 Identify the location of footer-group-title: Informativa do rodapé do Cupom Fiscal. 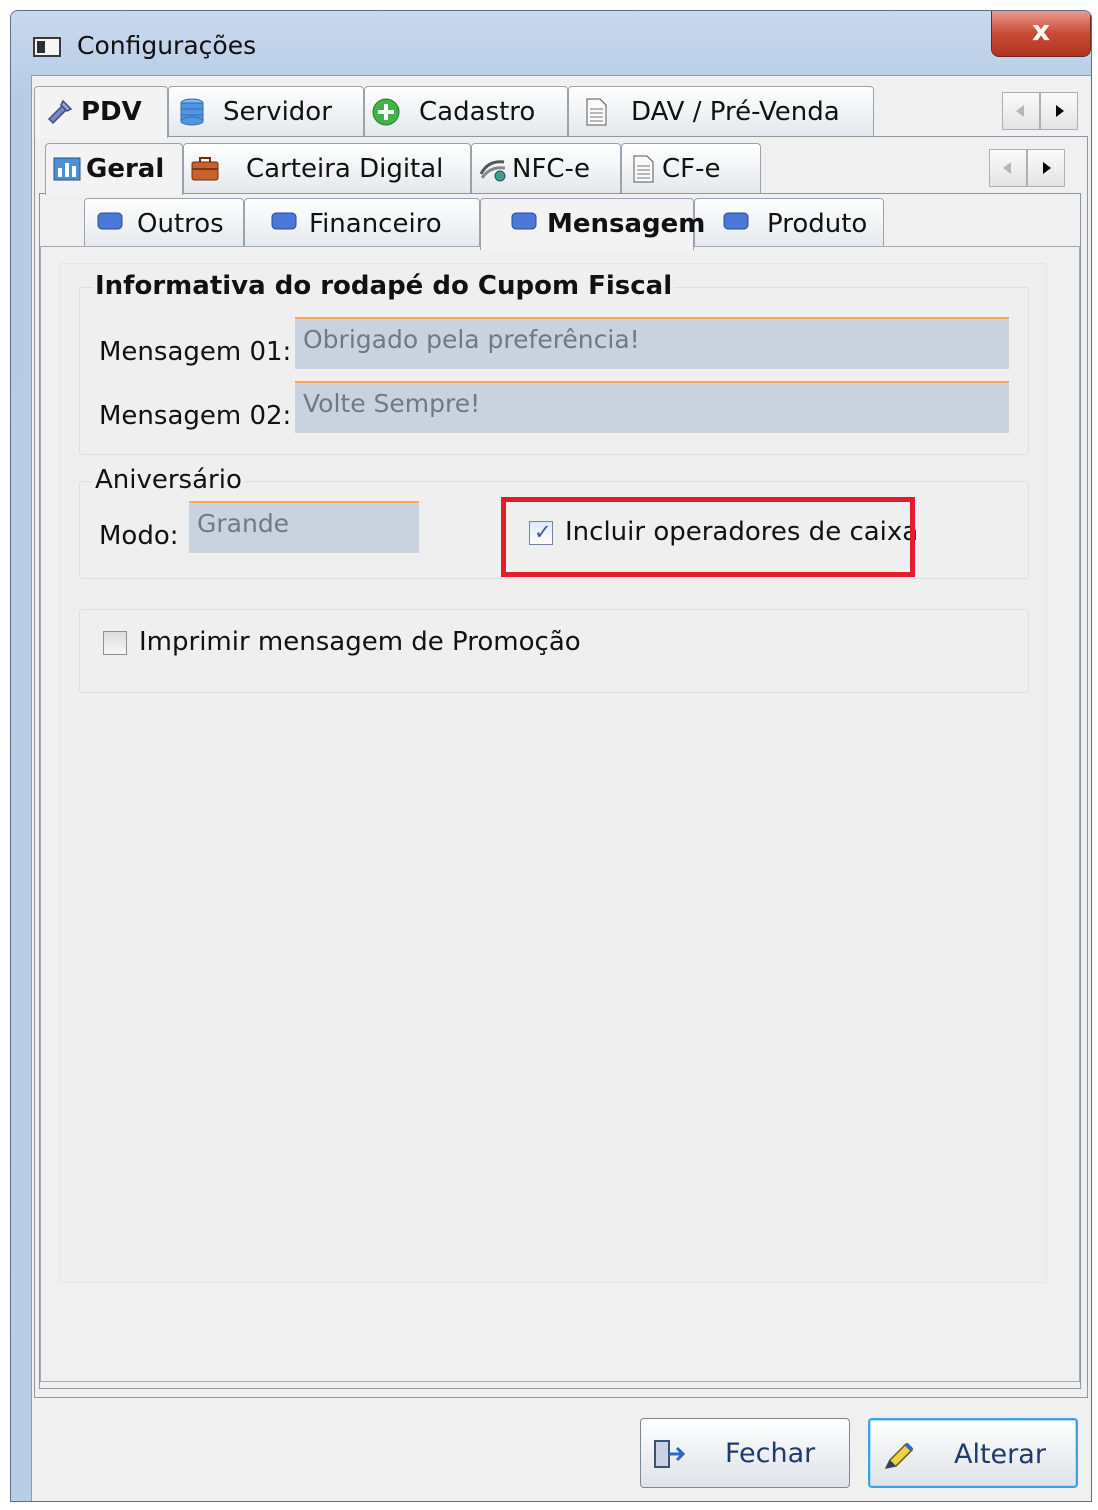
(384, 286).